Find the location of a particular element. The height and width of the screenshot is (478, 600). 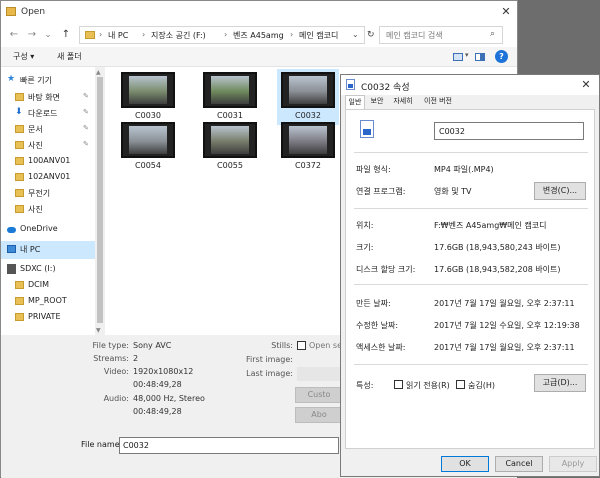

sidebar-item-label: SDXC (I:) is located at coordinates (38, 268).